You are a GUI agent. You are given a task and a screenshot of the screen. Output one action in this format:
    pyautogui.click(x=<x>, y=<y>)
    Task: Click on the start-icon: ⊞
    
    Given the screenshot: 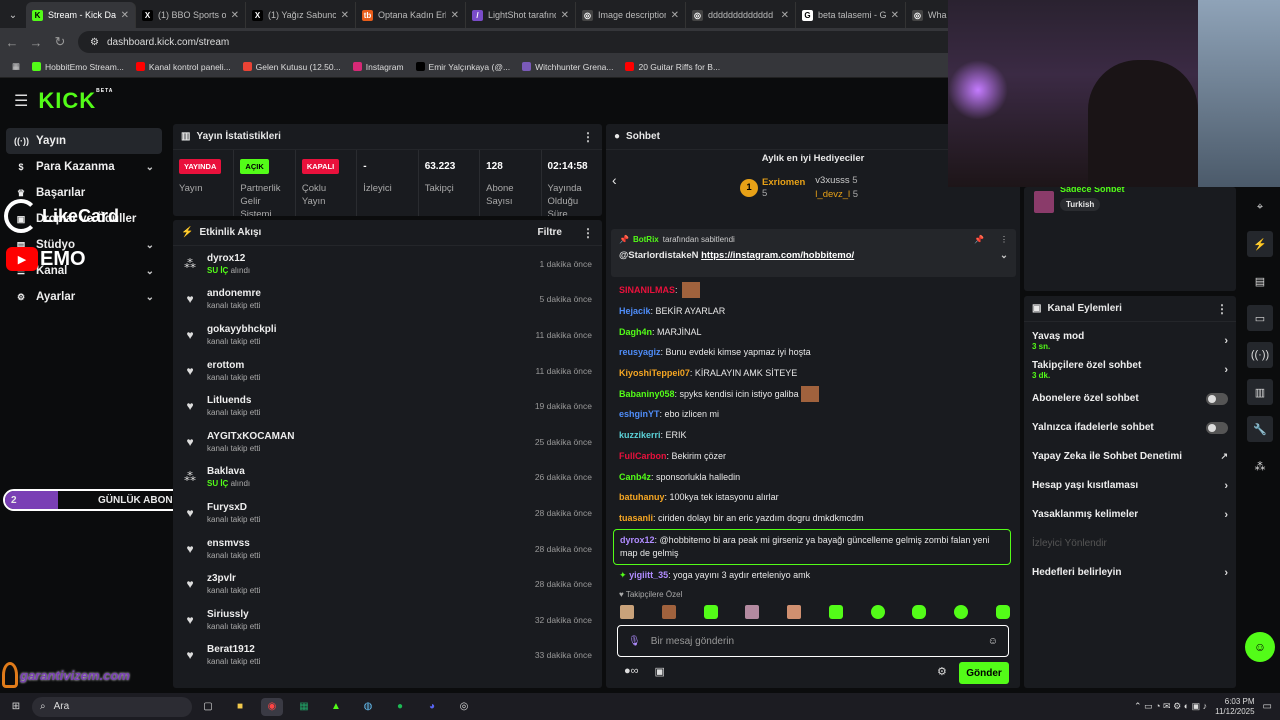 What is the action you would take?
    pyautogui.click(x=16, y=707)
    